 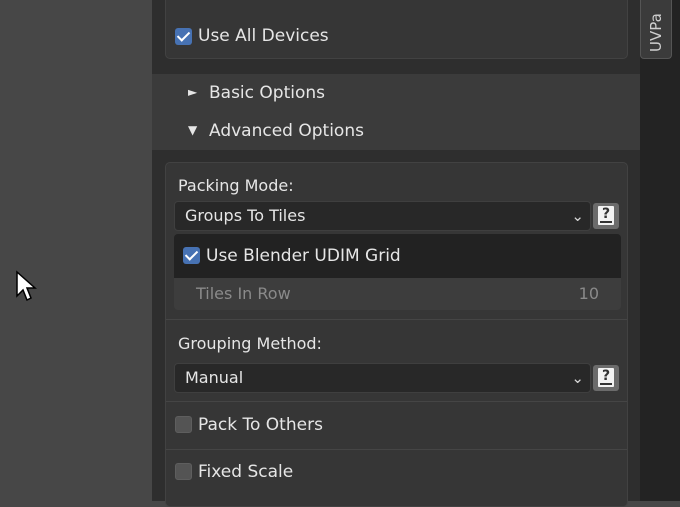 I want to click on mouse-pointer-icon, so click(x=26, y=286).